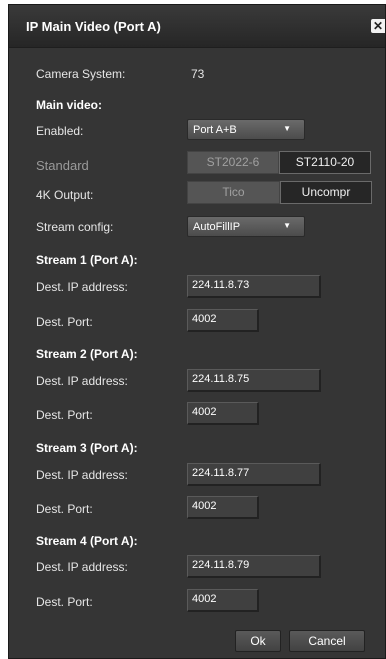 The image size is (386, 659). I want to click on stream-2-ip-label: Dest. IP address:, so click(82, 381).